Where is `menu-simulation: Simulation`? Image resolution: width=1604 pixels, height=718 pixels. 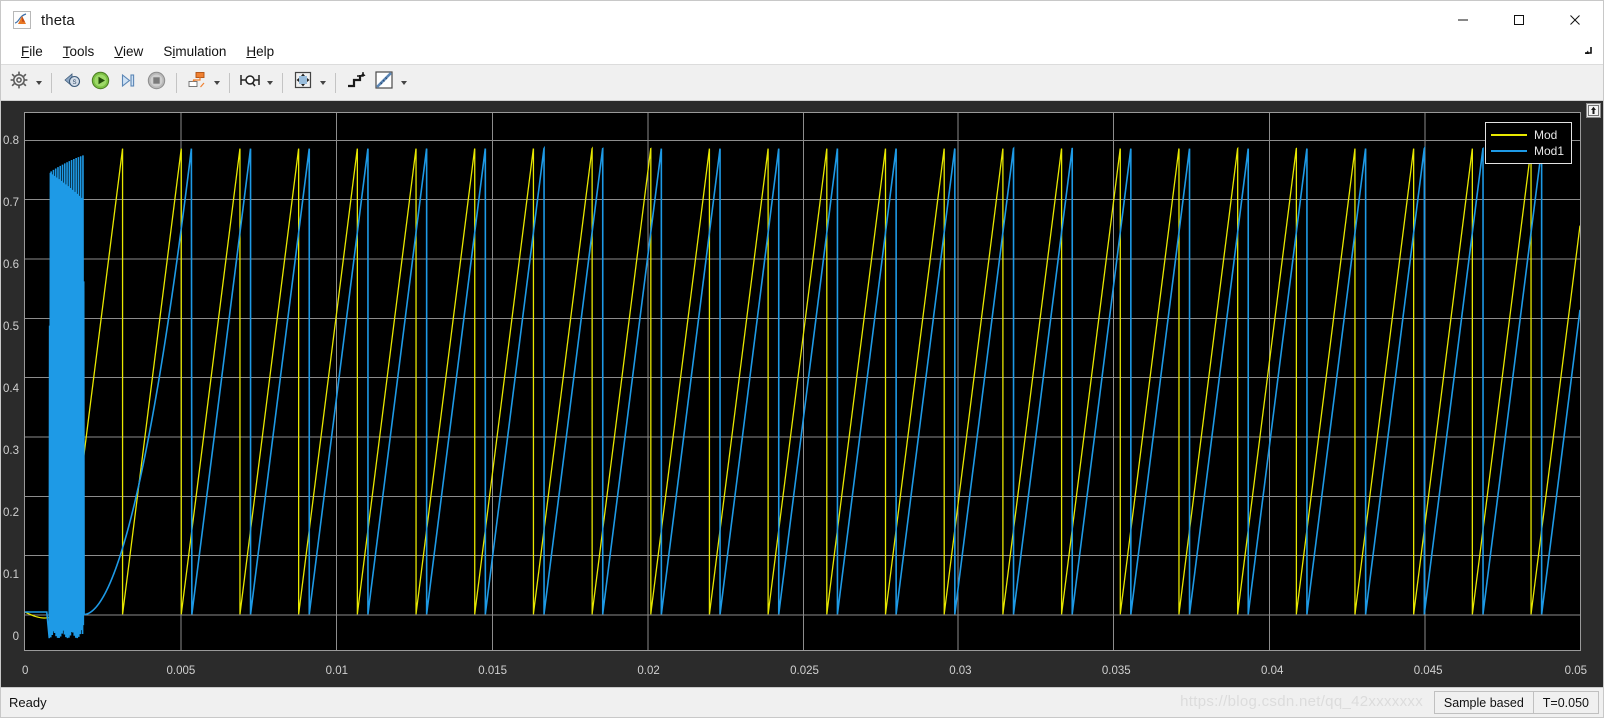
menu-simulation: Simulation is located at coordinates (194, 51).